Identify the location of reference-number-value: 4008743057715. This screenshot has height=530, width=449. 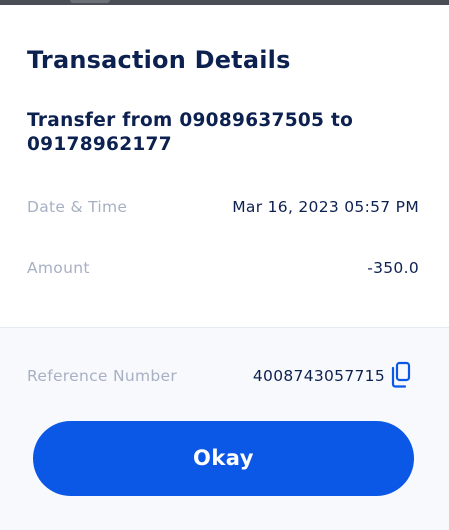
(318, 376).